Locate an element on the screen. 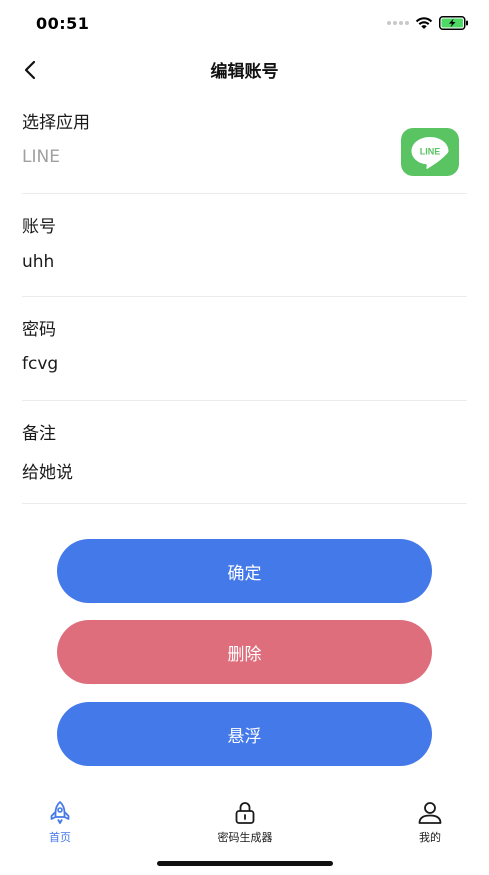  confirm-button: 确定 is located at coordinates (244, 571).